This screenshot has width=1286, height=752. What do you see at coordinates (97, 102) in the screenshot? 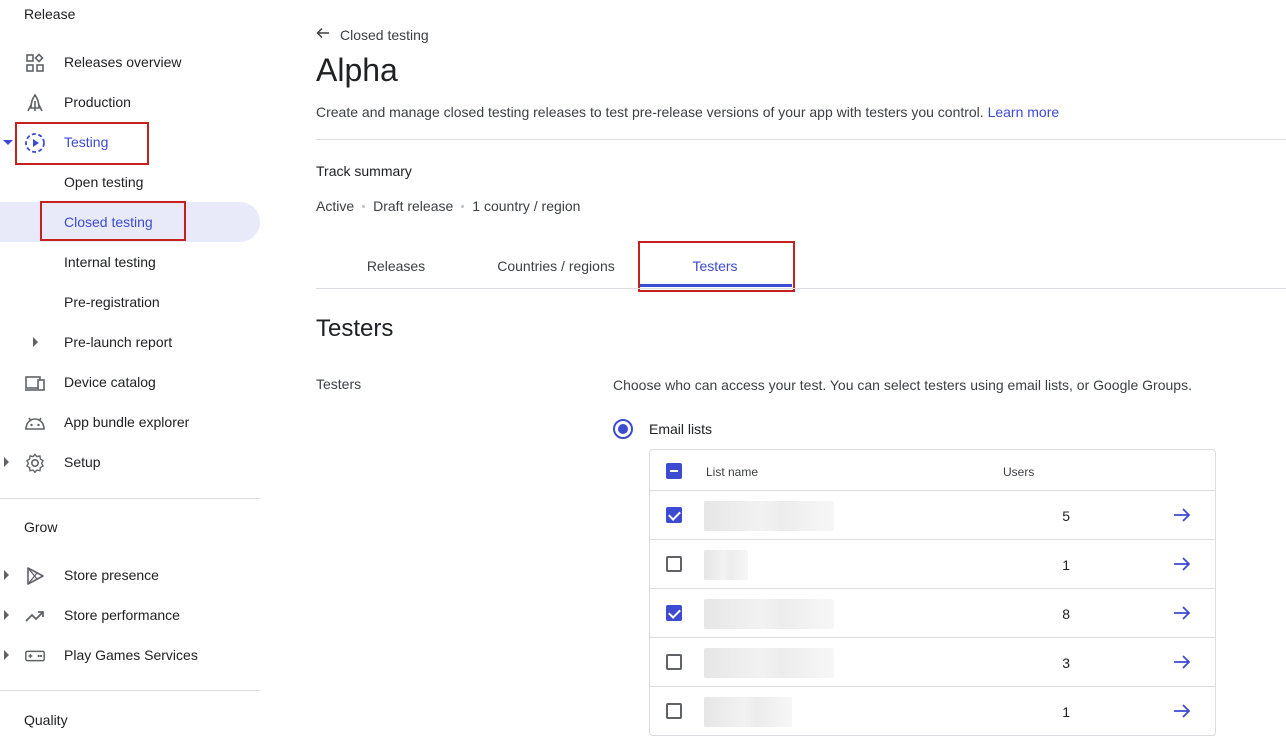
I see `sidebar-item-label: Production` at bounding box center [97, 102].